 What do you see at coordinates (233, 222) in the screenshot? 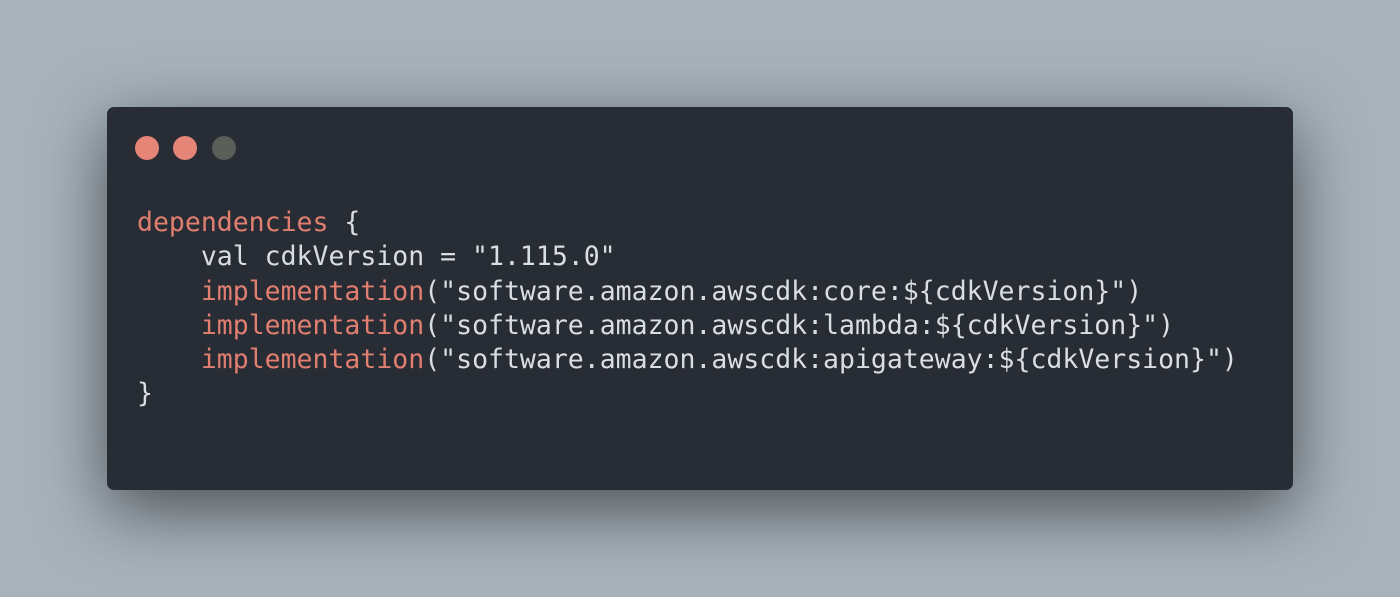
I see `keyword-token: dependencies` at bounding box center [233, 222].